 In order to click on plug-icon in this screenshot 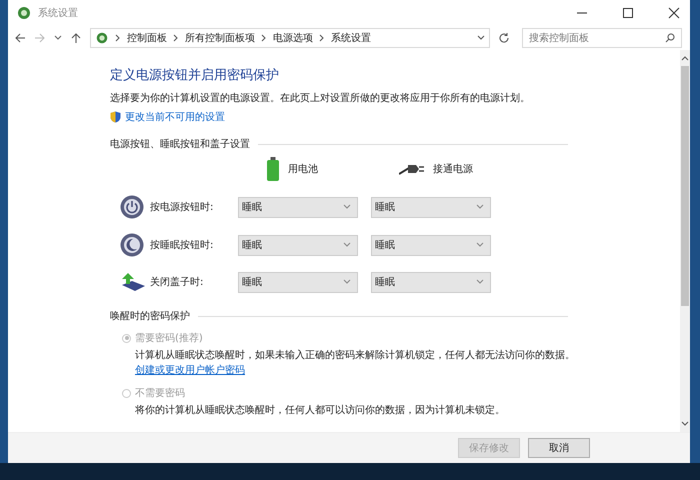, I will do `click(412, 169)`.